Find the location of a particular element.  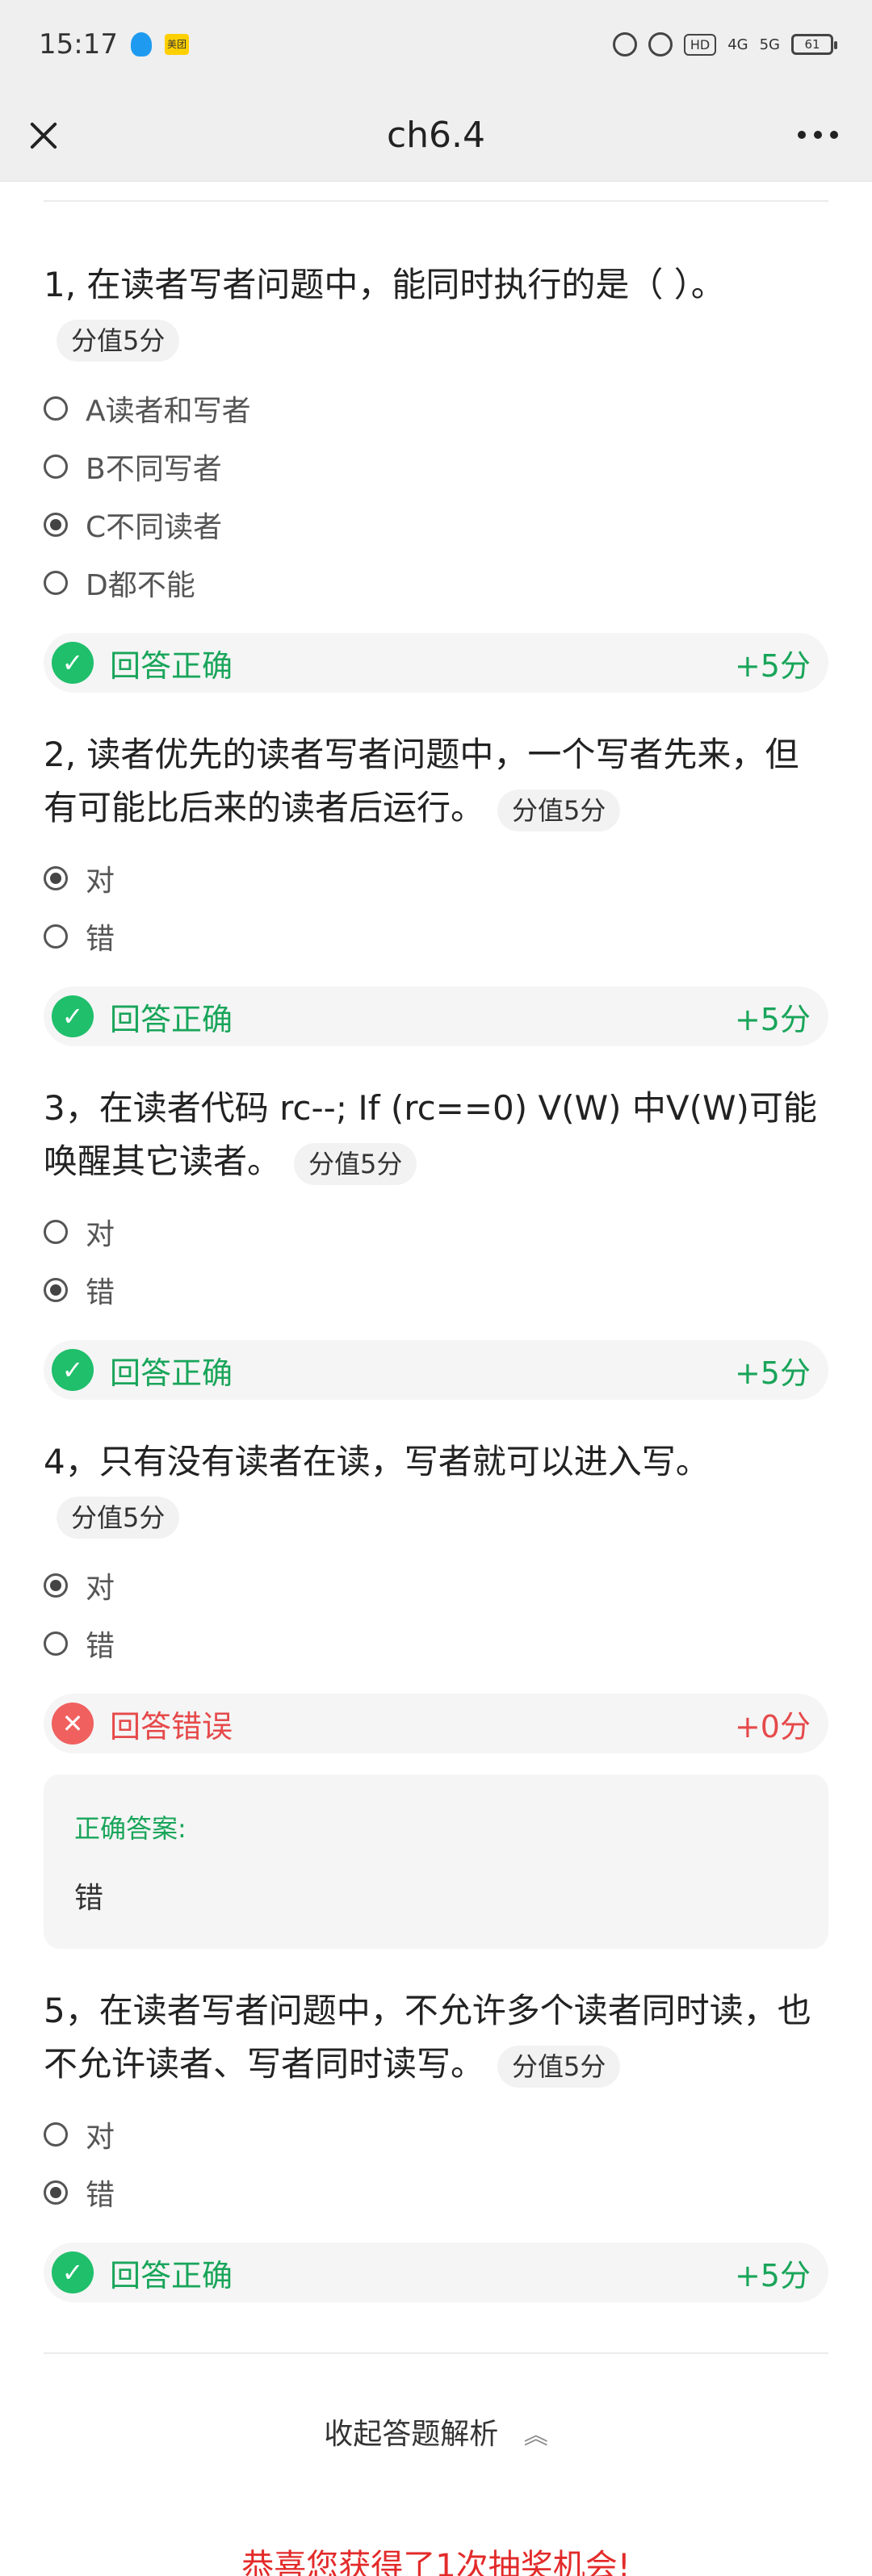

option-label: B不同写者 is located at coordinates (154, 469).